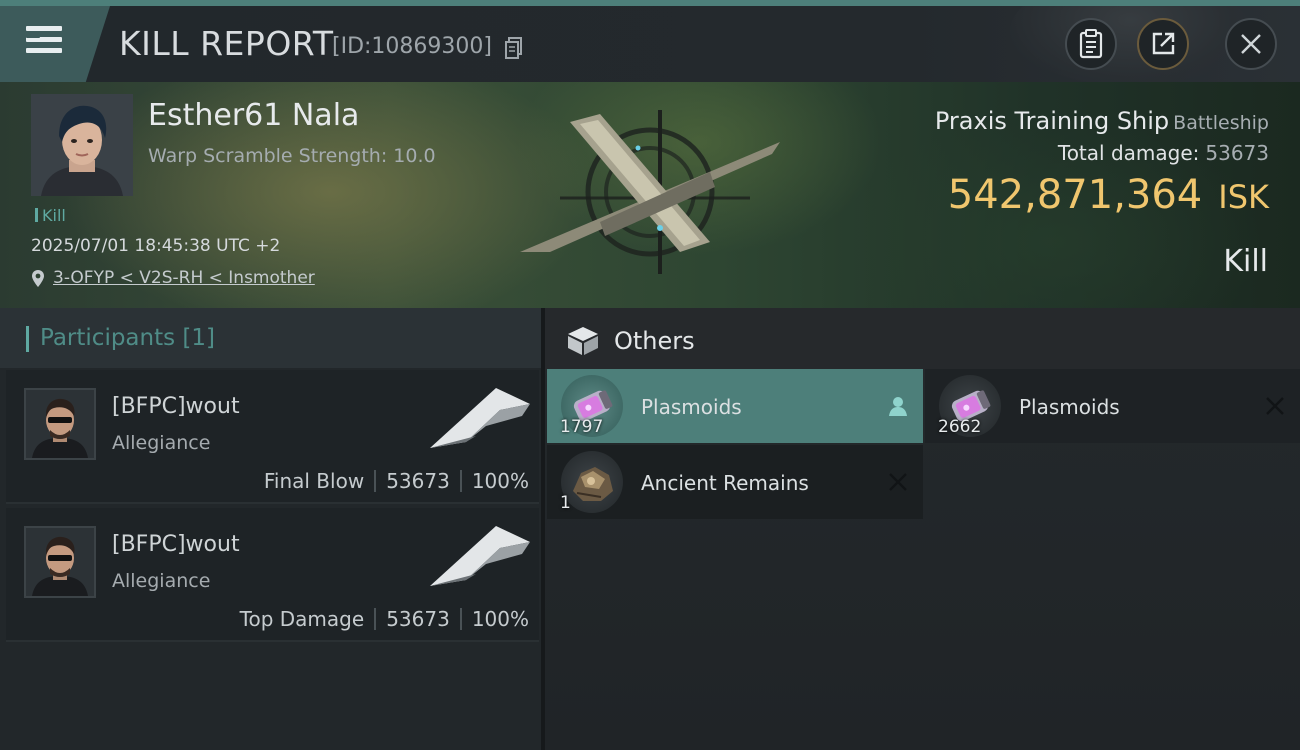 Image resolution: width=1300 pixels, height=750 pixels. I want to click on report-id: [ID:10869300], so click(412, 46).